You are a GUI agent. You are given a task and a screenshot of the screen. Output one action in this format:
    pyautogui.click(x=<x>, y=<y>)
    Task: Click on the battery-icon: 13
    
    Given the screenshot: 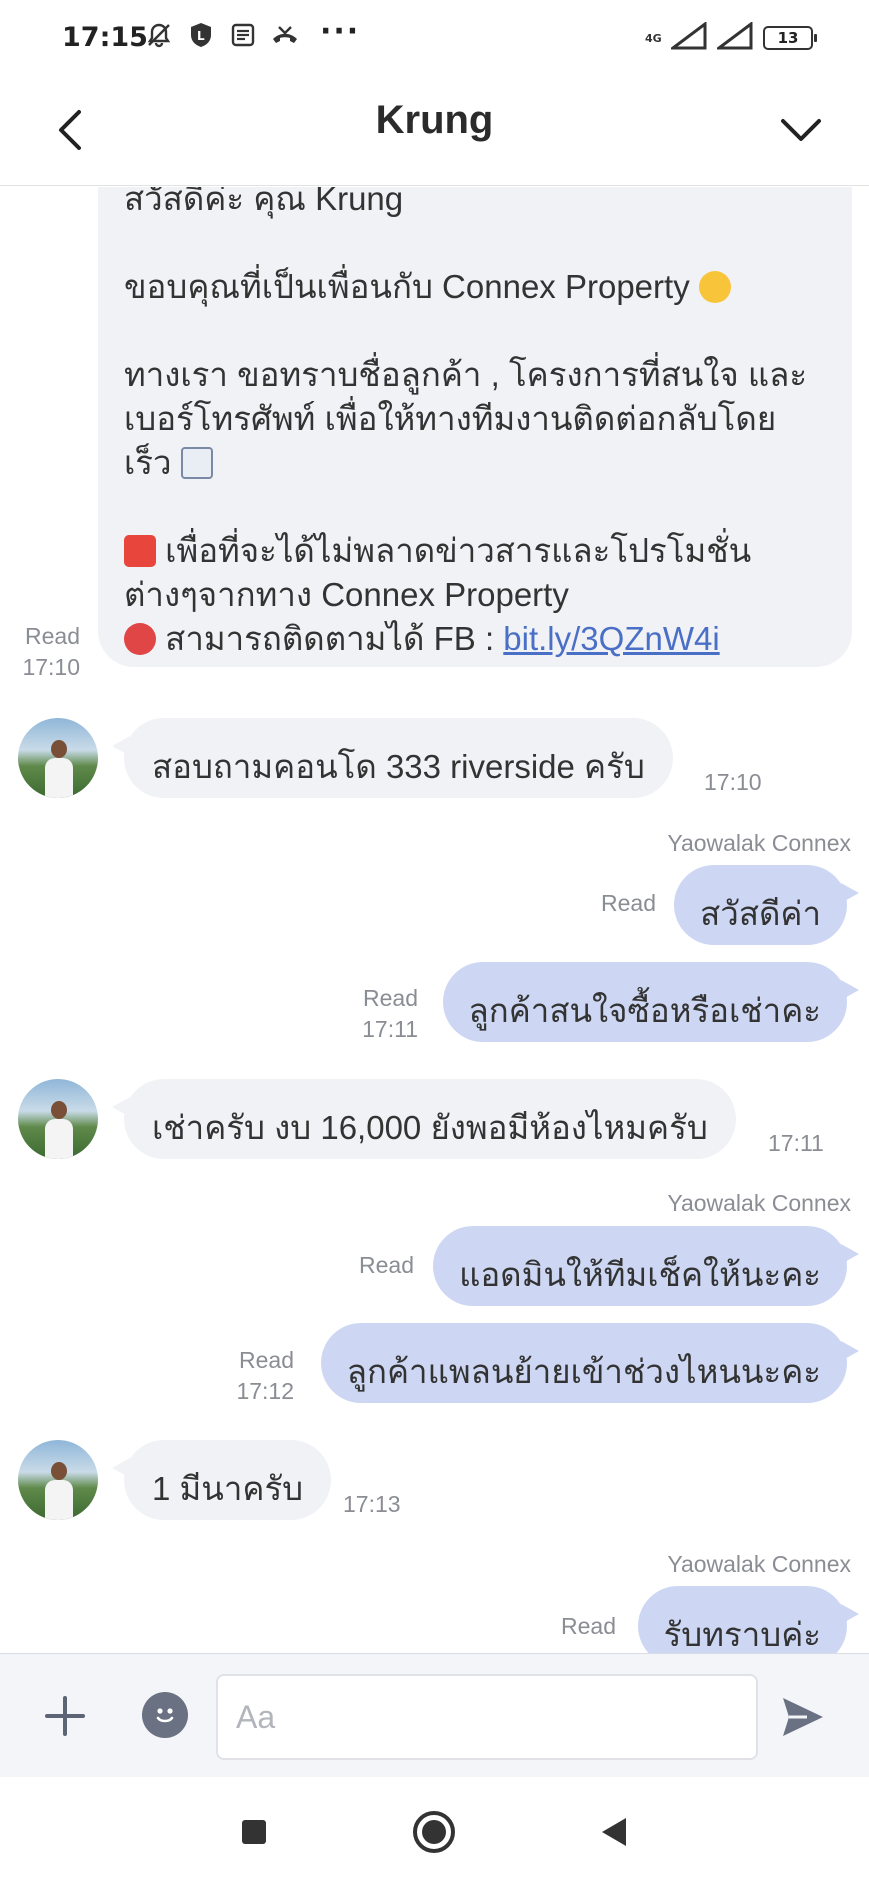 What is the action you would take?
    pyautogui.click(x=790, y=38)
    